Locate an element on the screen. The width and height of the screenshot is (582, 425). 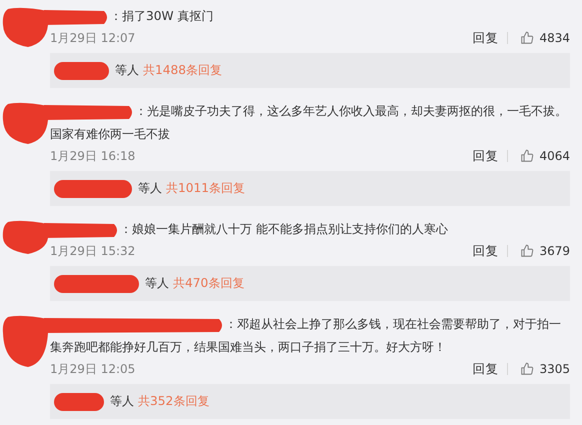
comment-time: 1月29日 15:32 is located at coordinates (93, 251).